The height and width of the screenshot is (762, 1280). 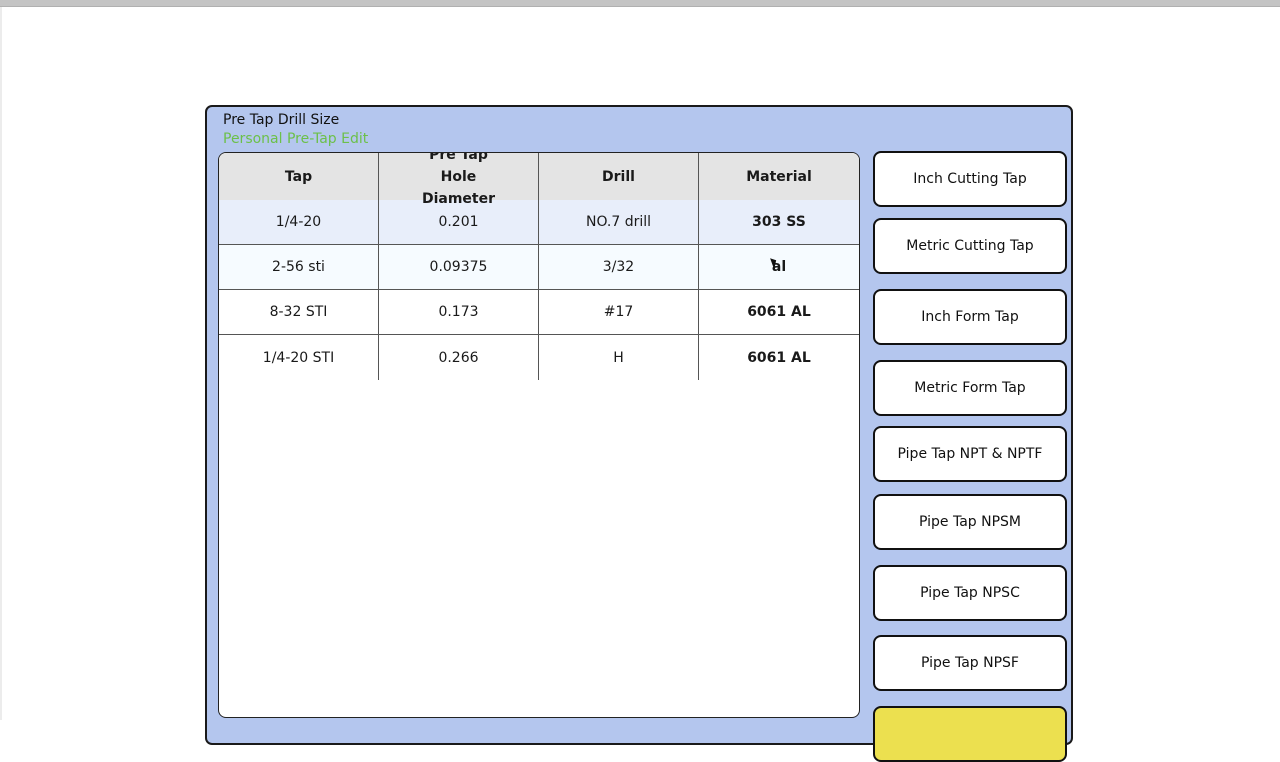 What do you see at coordinates (970, 593) in the screenshot?
I see `pipe-tap-npsc-button: Pipe Tap NPSC` at bounding box center [970, 593].